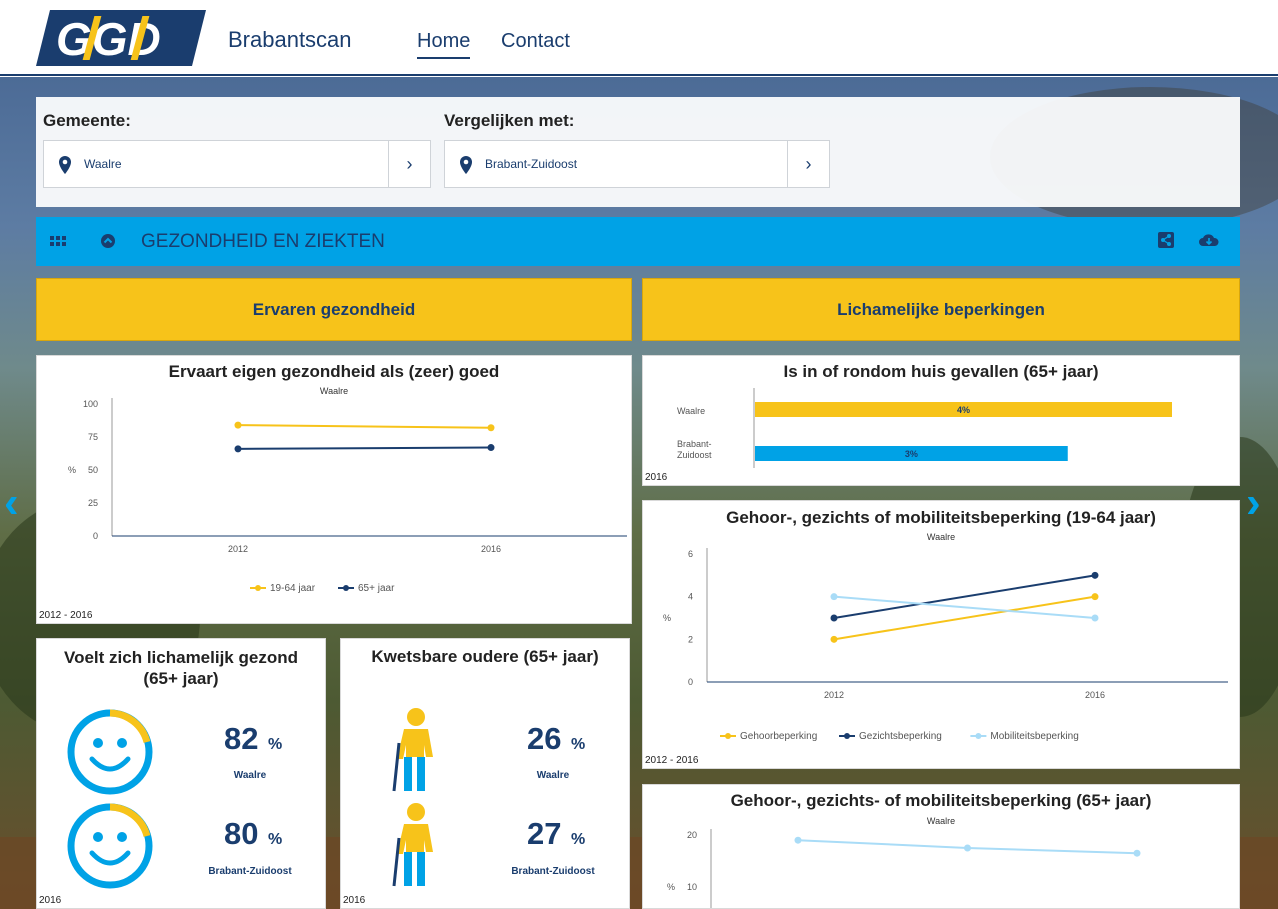  I want to click on top-navbar: GGD Brabantscan Home Contact, so click(639, 38).